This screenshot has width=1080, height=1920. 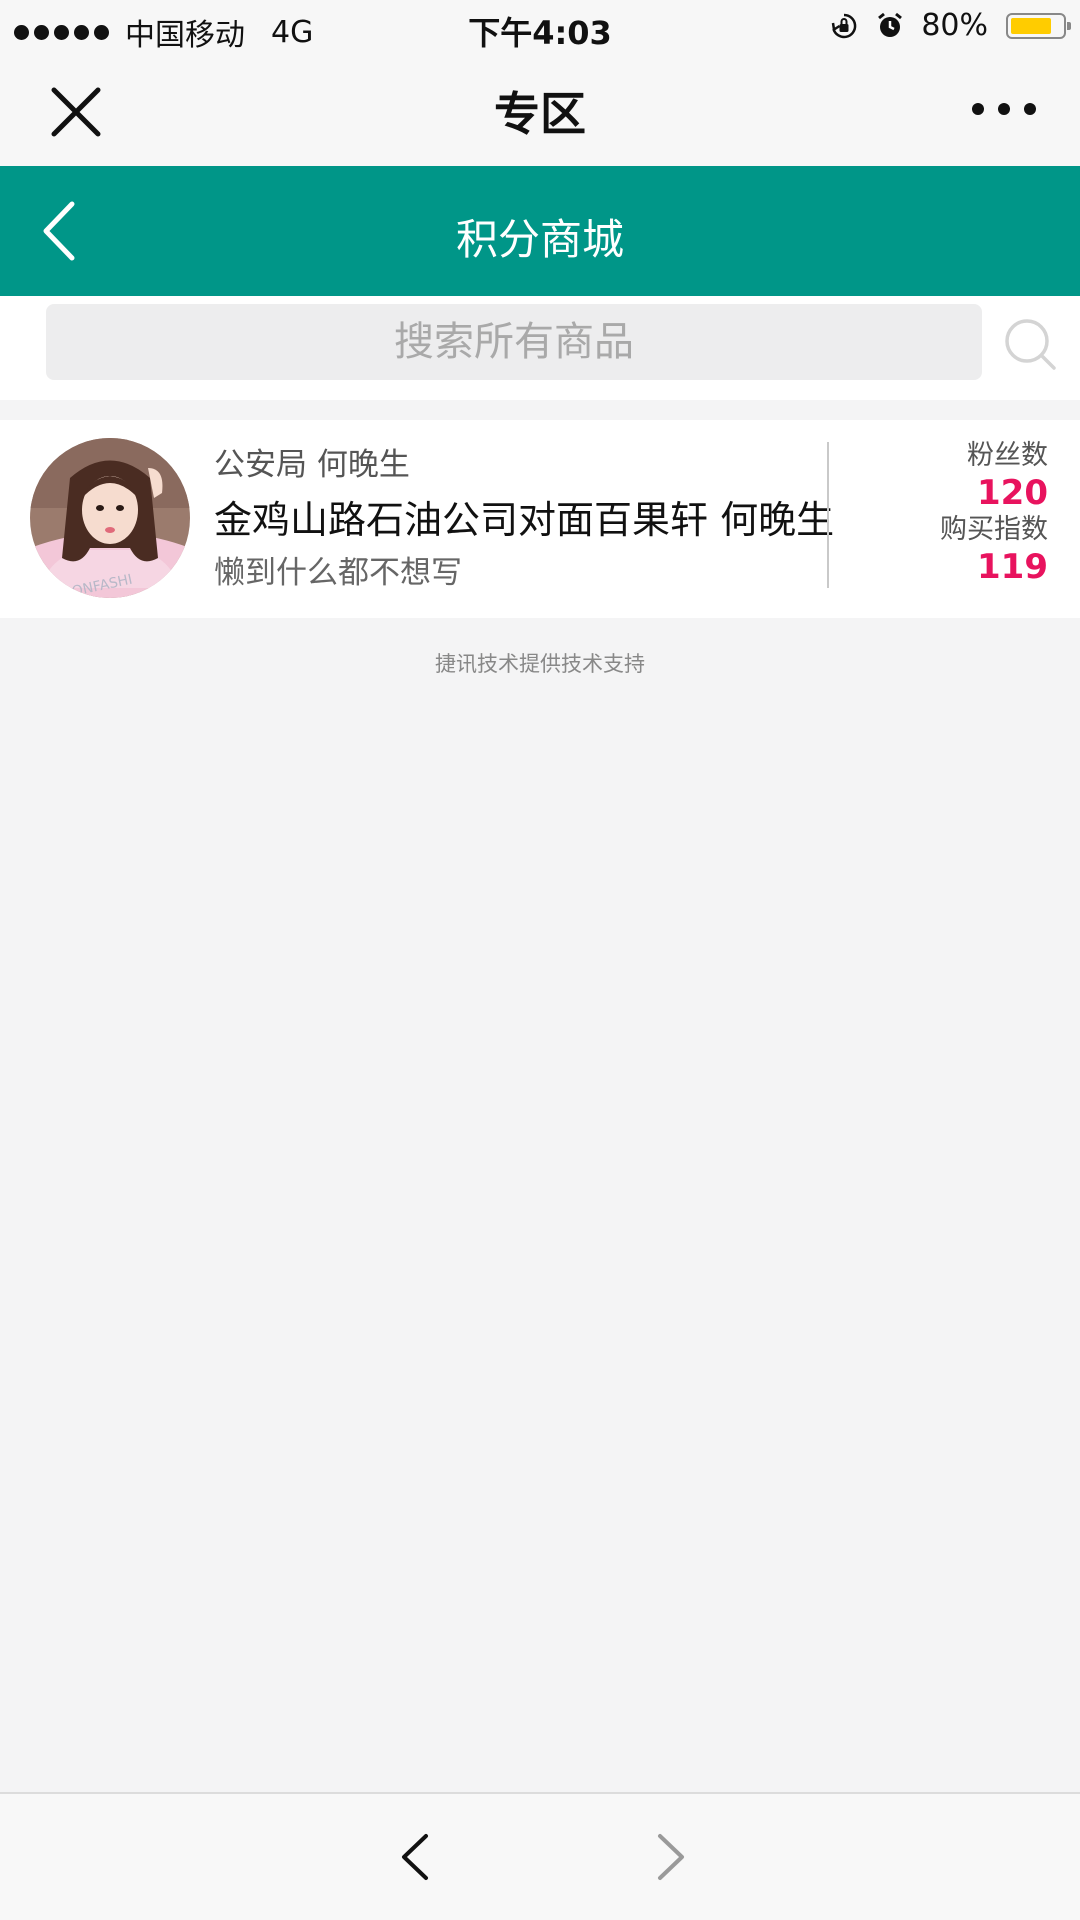 I want to click on search-bar: 搜索所有商品, so click(x=540, y=348).